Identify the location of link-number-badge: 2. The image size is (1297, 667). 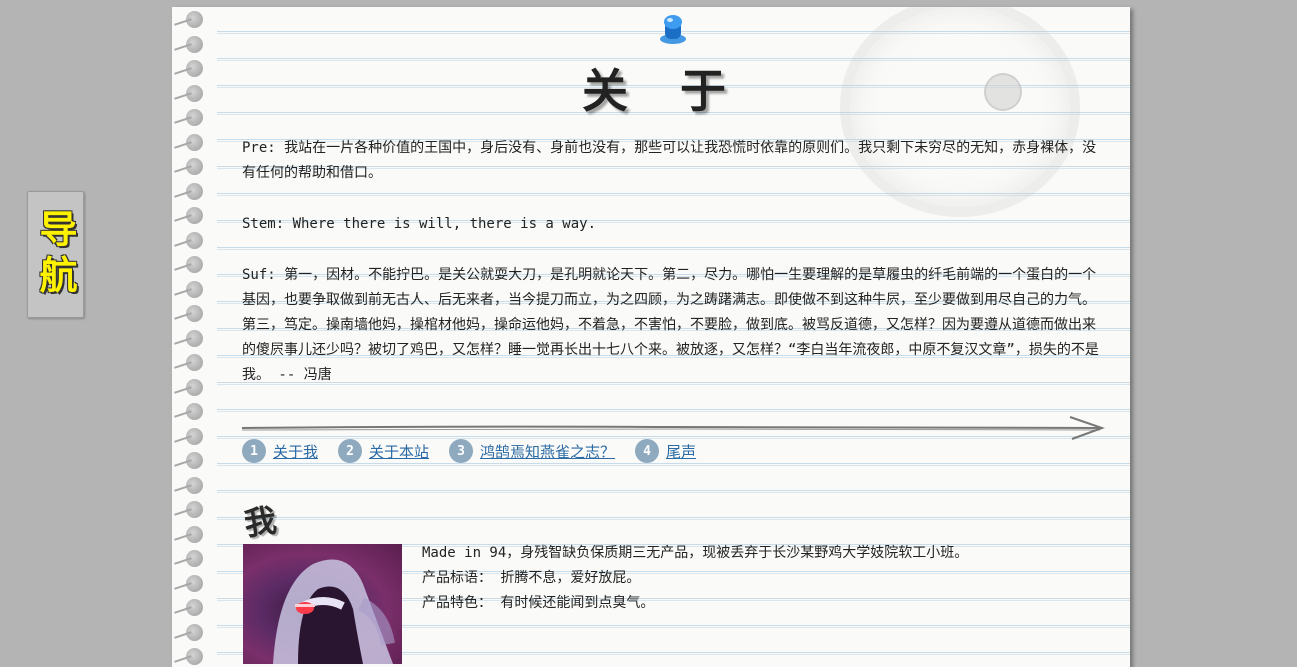
(350, 451).